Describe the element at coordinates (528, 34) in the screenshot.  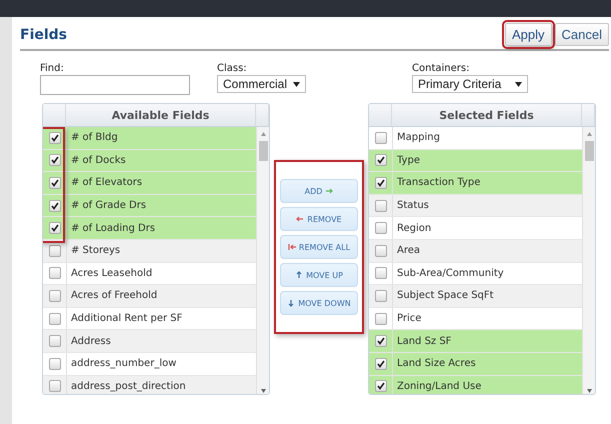
I see `apply-button: Apply` at that location.